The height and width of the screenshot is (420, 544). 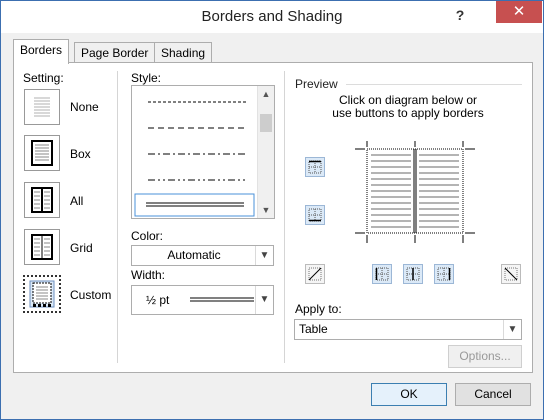 I want to click on setting-all-label: All, so click(x=77, y=201).